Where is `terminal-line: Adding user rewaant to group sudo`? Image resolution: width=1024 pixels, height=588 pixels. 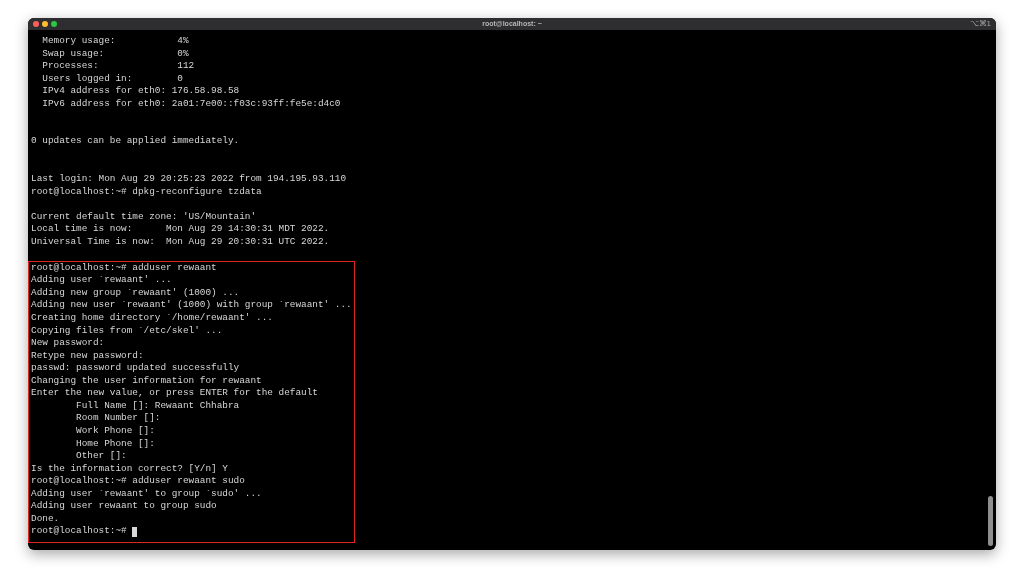
terminal-line: Adding user rewaant to group sudo is located at coordinates (124, 506).